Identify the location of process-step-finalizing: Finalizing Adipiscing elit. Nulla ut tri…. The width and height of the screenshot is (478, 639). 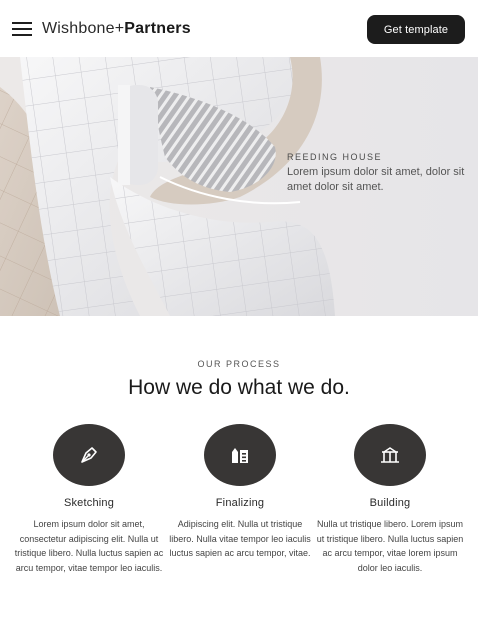
(240, 492).